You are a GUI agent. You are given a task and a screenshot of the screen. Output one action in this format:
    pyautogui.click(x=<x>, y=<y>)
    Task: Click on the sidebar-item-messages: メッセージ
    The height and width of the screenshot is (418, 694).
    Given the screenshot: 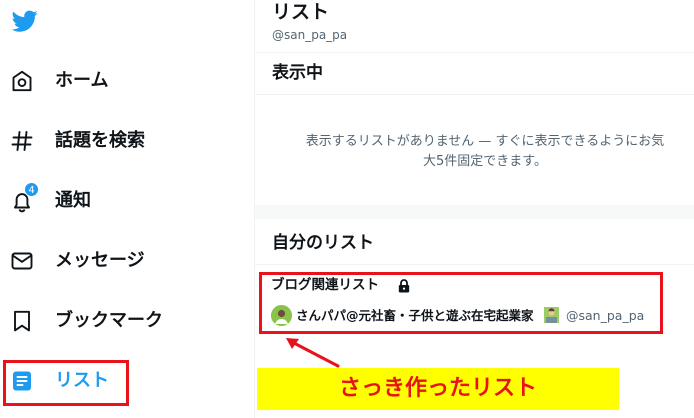 What is the action you would take?
    pyautogui.click(x=120, y=261)
    